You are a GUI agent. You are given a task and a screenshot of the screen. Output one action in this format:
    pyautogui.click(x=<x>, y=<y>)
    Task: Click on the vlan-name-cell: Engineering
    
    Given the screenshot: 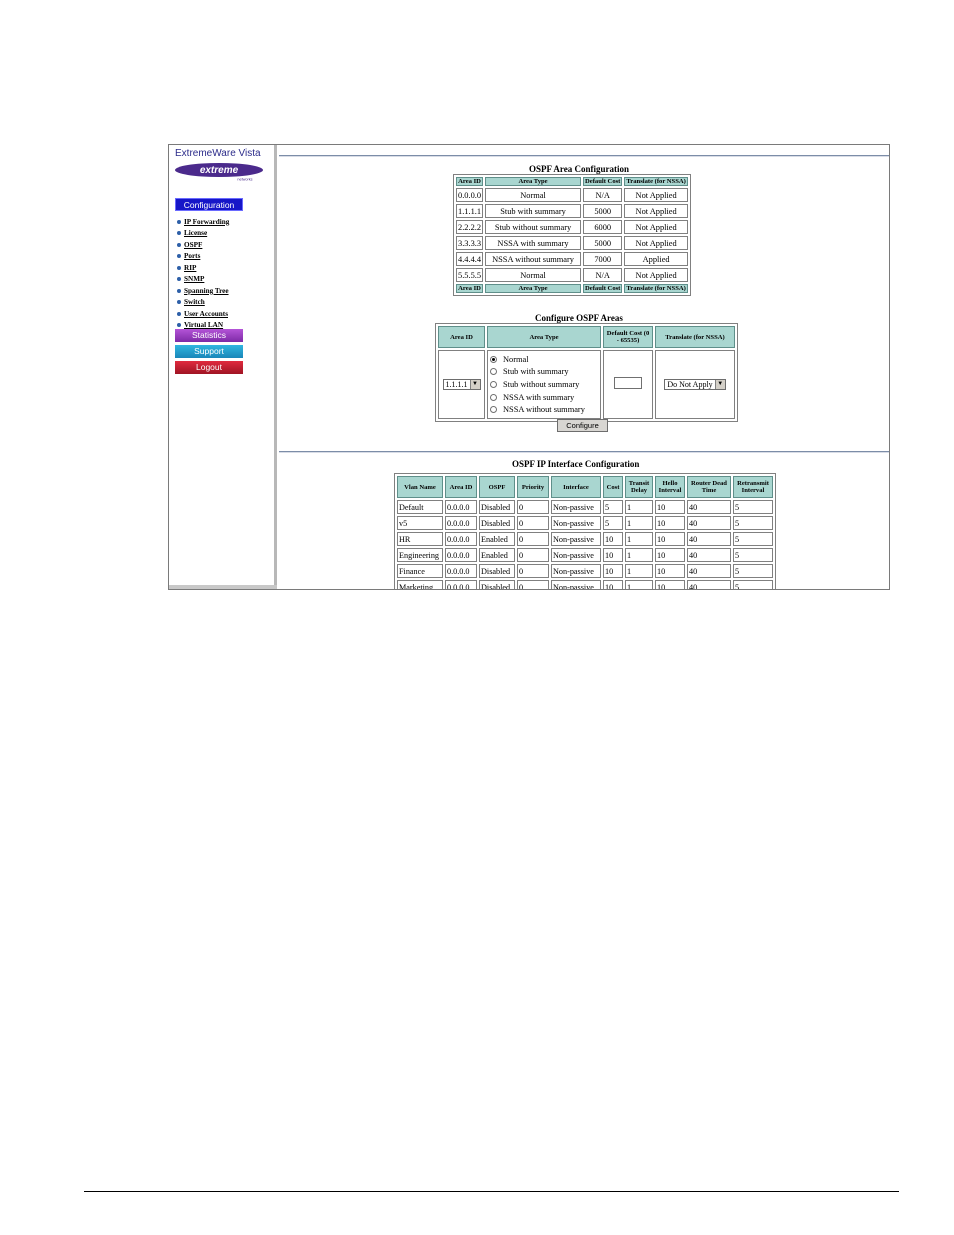 What is the action you would take?
    pyautogui.click(x=420, y=555)
    